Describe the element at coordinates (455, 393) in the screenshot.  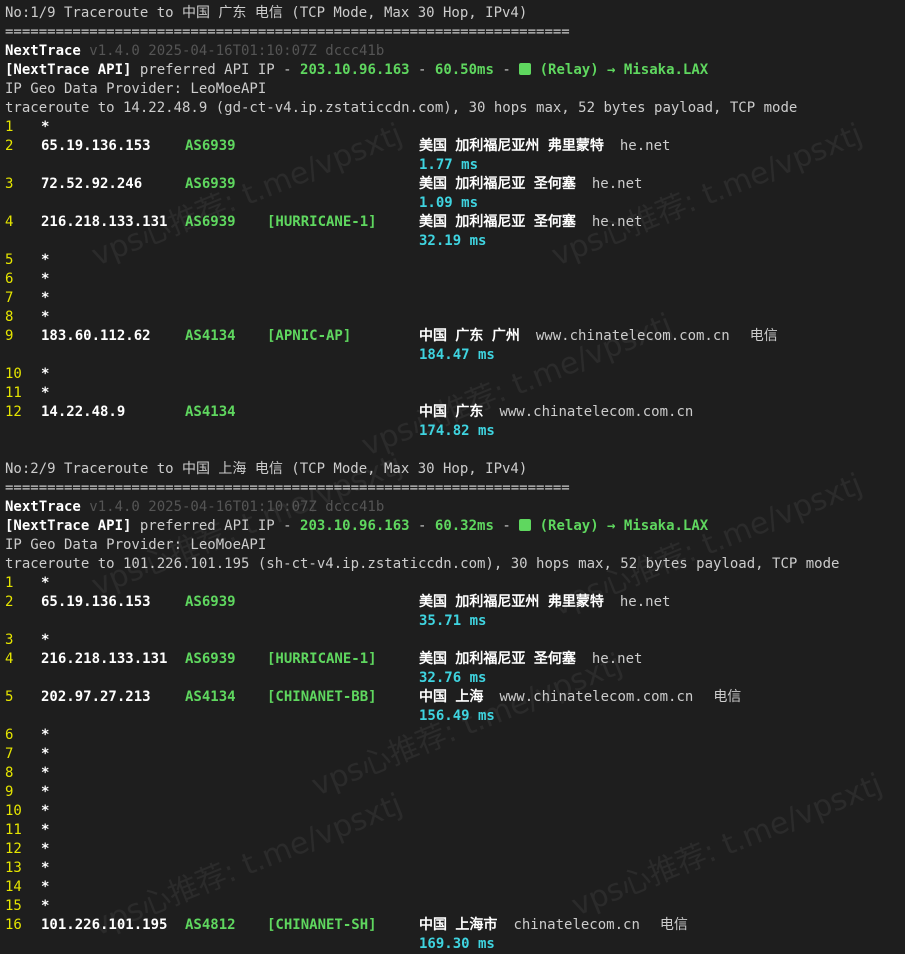
I see `hop-row: 11 *` at that location.